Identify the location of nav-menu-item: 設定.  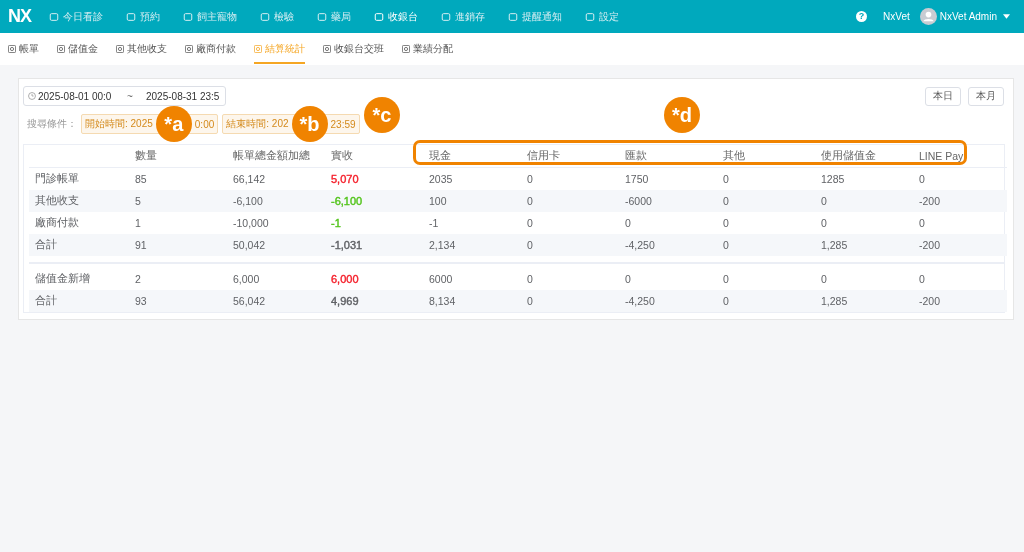
(602, 16).